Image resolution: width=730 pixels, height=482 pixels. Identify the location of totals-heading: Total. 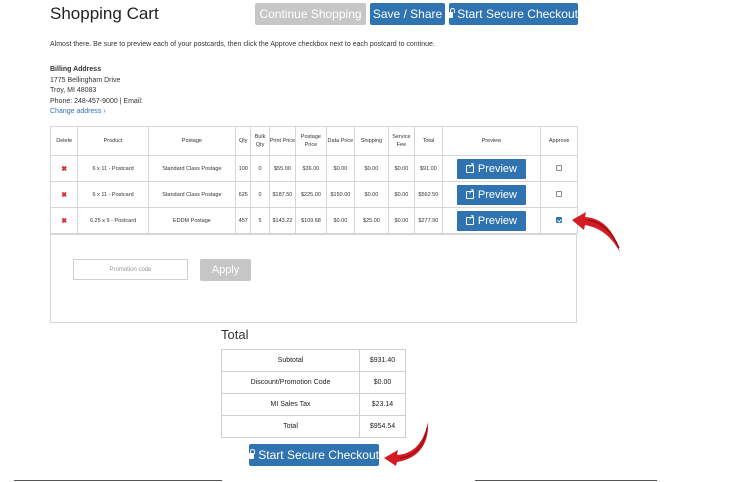
(235, 334).